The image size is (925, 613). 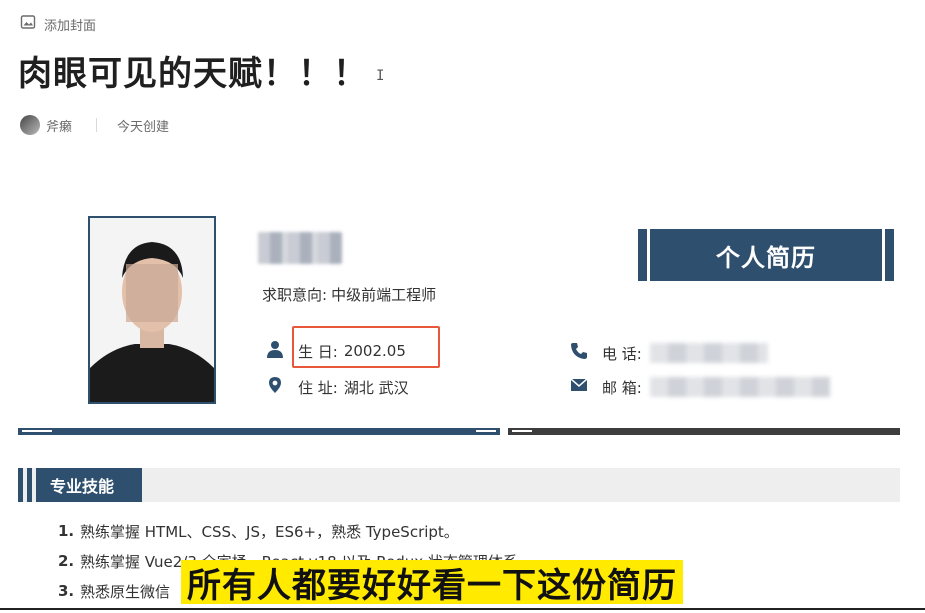 What do you see at coordinates (708, 353) in the screenshot?
I see `phone-redacted` at bounding box center [708, 353].